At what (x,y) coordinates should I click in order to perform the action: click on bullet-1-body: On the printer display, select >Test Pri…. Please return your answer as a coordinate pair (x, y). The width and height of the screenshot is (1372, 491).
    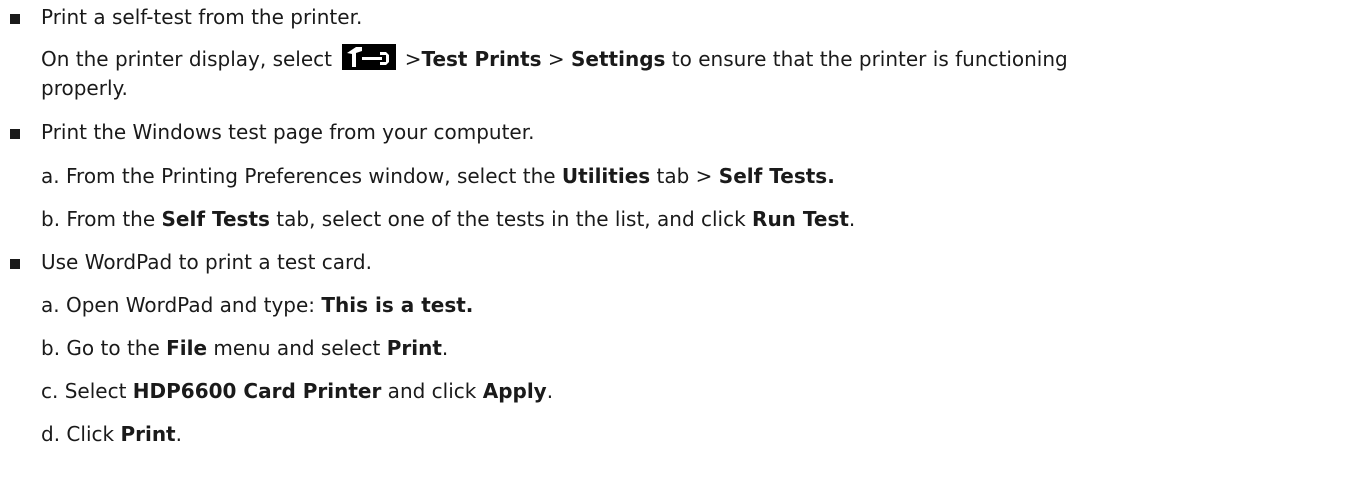
    Looking at the image, I should click on (554, 58).